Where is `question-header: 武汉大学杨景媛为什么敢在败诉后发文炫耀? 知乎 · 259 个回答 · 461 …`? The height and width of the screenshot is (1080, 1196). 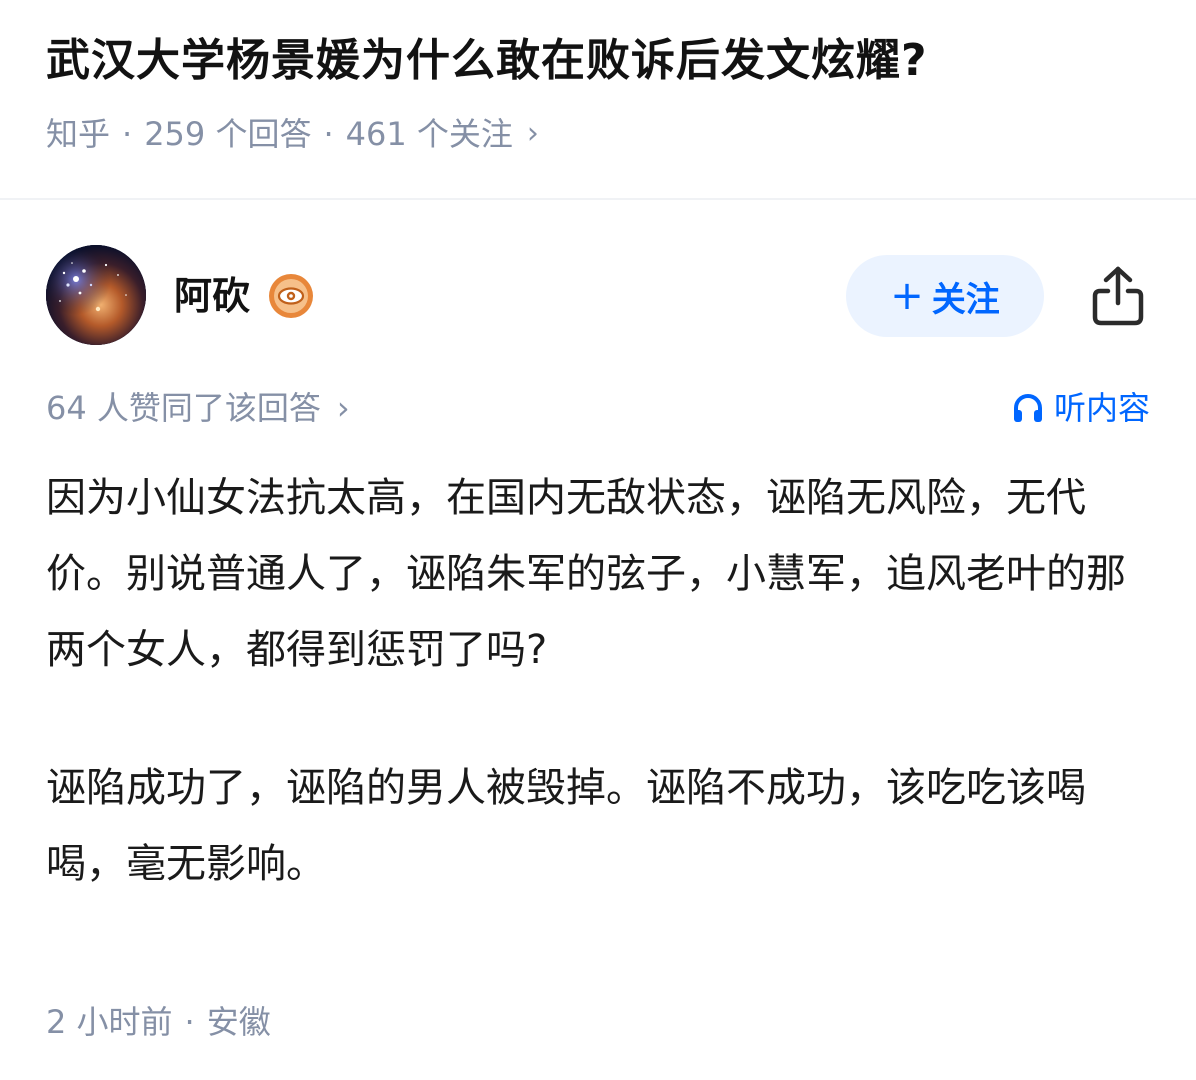
question-header: 武汉大学杨景媛为什么敢在败诉后发文炫耀? 知乎 · 259 个回答 · 461 … is located at coordinates (601, 92).